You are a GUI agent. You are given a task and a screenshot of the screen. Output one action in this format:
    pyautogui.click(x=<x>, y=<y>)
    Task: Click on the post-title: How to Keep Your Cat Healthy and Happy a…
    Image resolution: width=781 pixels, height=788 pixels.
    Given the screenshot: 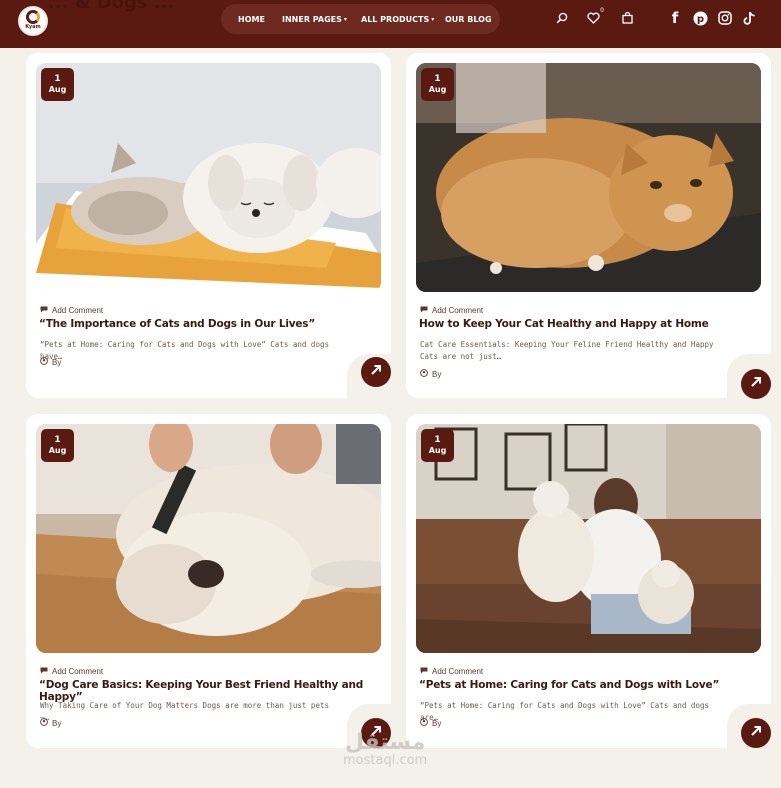 What is the action you would take?
    pyautogui.click(x=584, y=324)
    